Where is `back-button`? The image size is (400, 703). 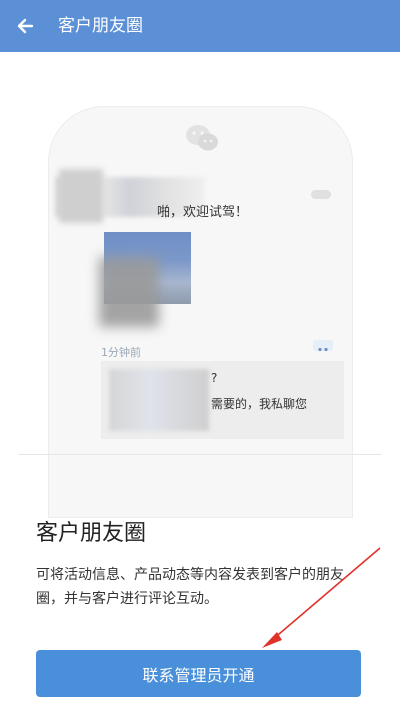
back-button is located at coordinates (26, 26).